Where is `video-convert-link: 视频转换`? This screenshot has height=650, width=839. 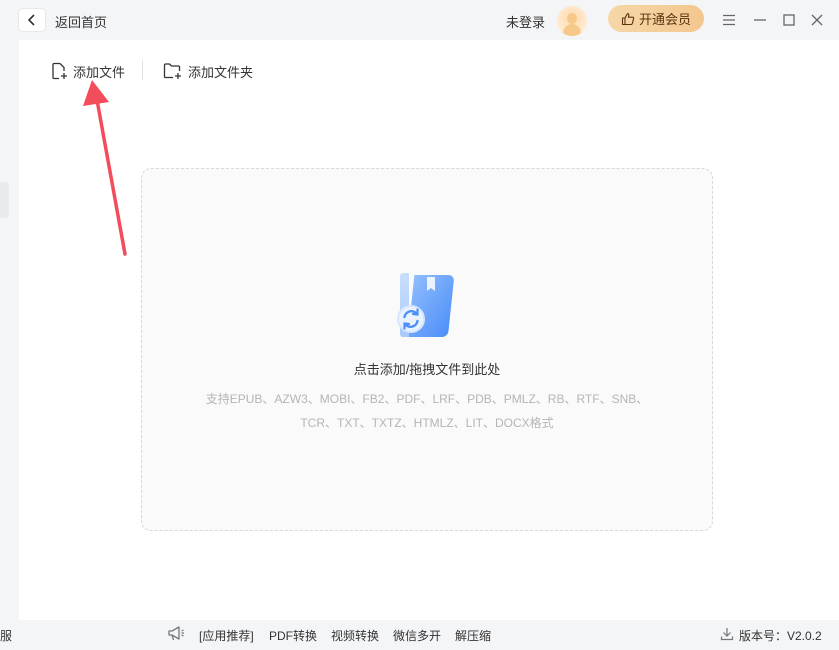
video-convert-link: 视频转换 is located at coordinates (355, 635).